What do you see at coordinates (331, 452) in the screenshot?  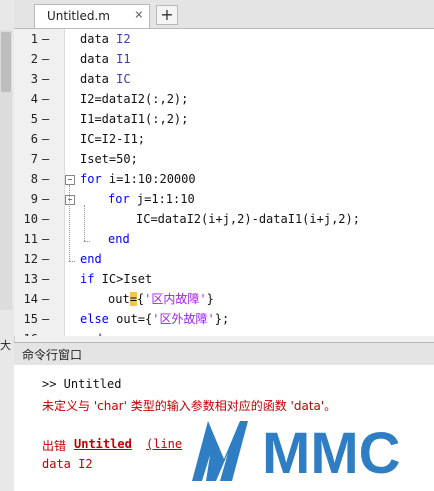 I see `watermark-text: MMC` at bounding box center [331, 452].